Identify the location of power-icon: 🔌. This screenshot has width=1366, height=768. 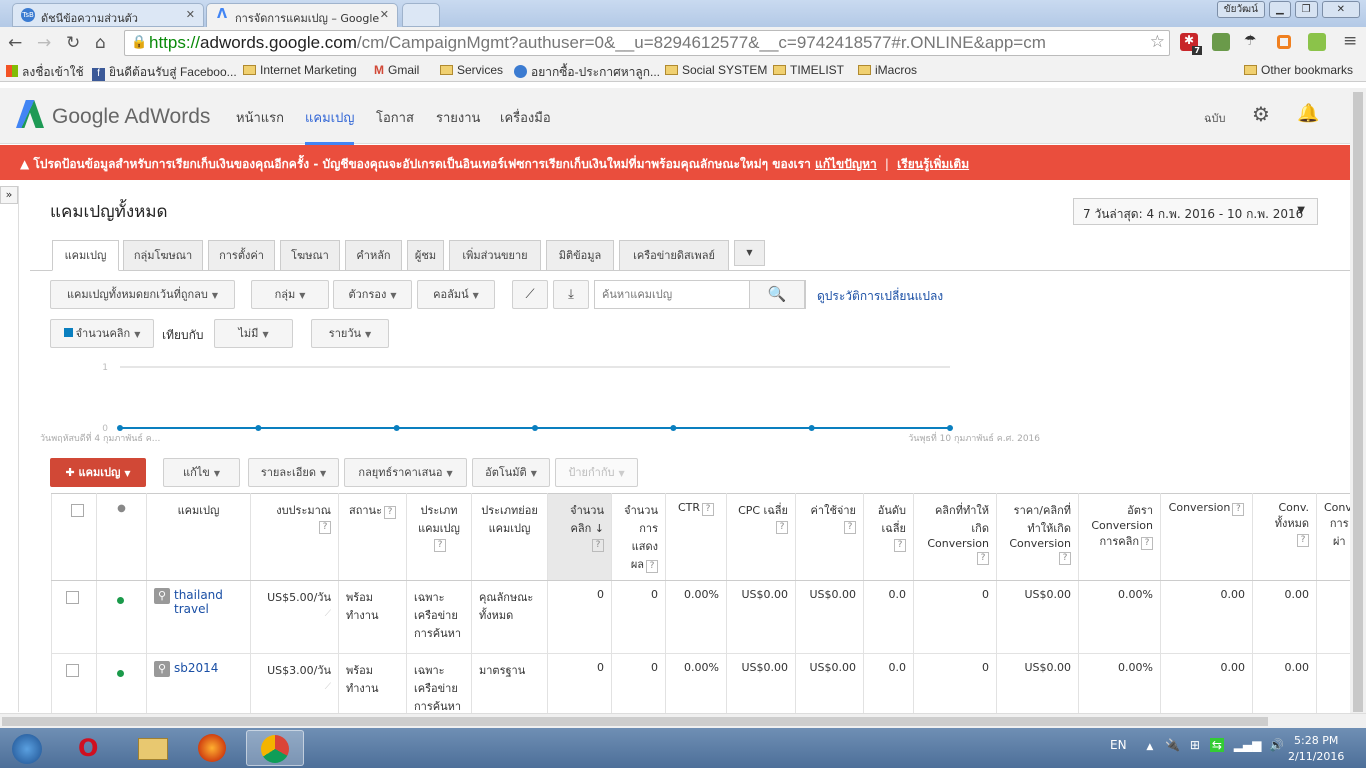
(1172, 745).